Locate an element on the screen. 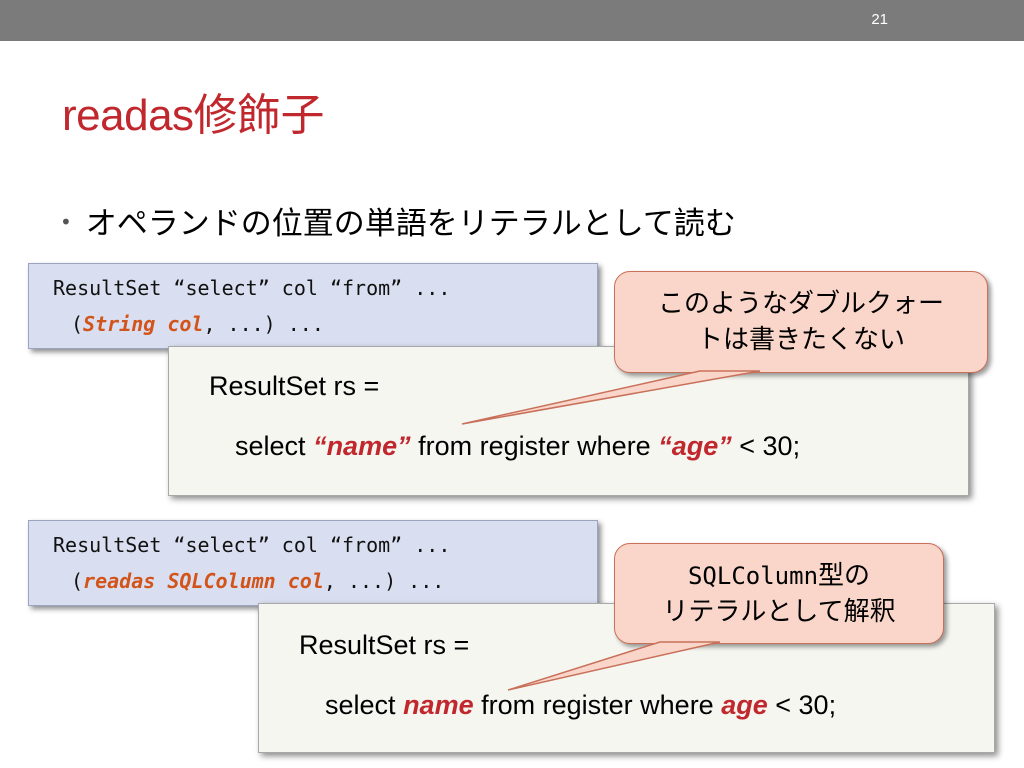 This screenshot has height=768, width=1024. callout-1-pointer is located at coordinates (611, 397).